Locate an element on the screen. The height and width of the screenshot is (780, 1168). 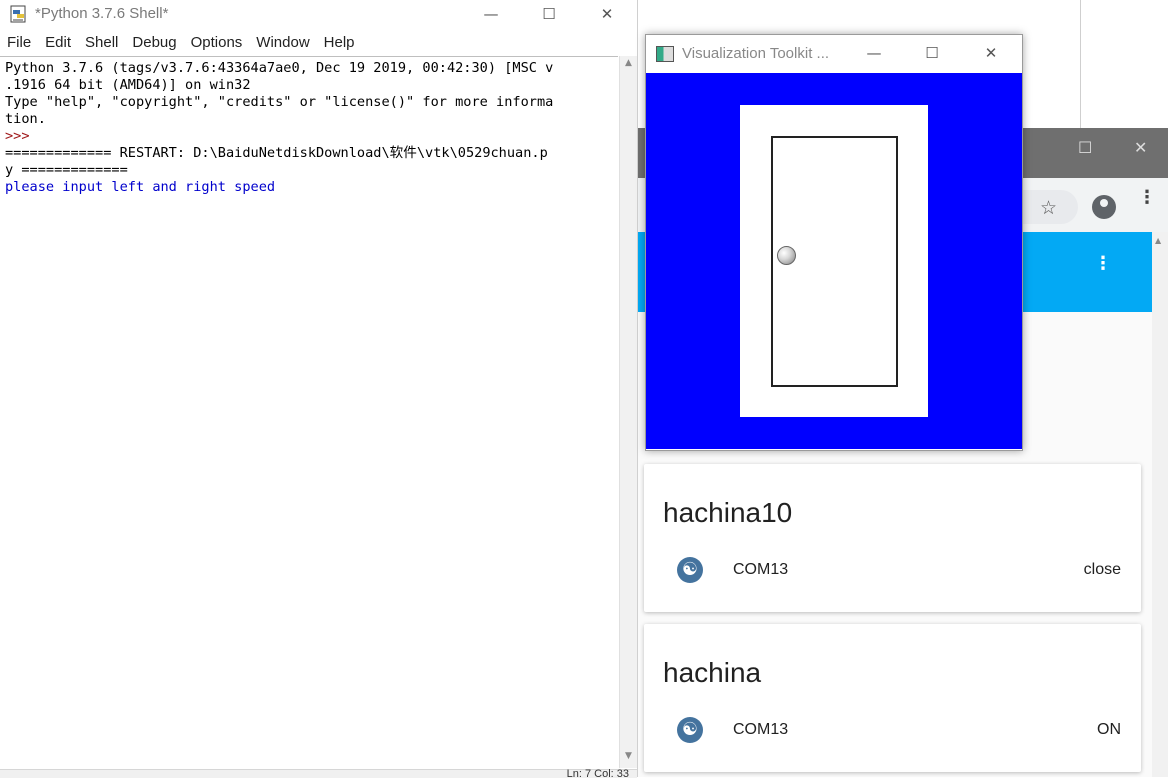
shell-scrollbar: ▲ ▼ is located at coordinates (628, 412).